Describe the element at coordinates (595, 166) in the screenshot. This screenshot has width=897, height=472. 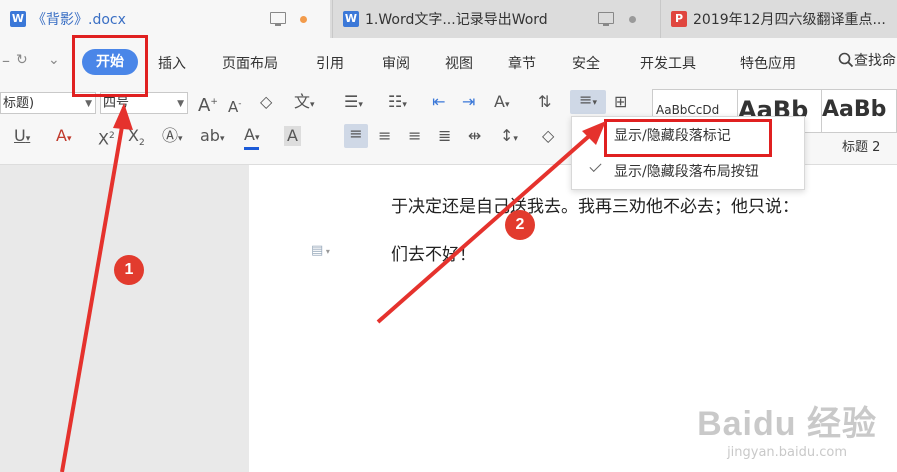
I see `checkmark-icon` at that location.